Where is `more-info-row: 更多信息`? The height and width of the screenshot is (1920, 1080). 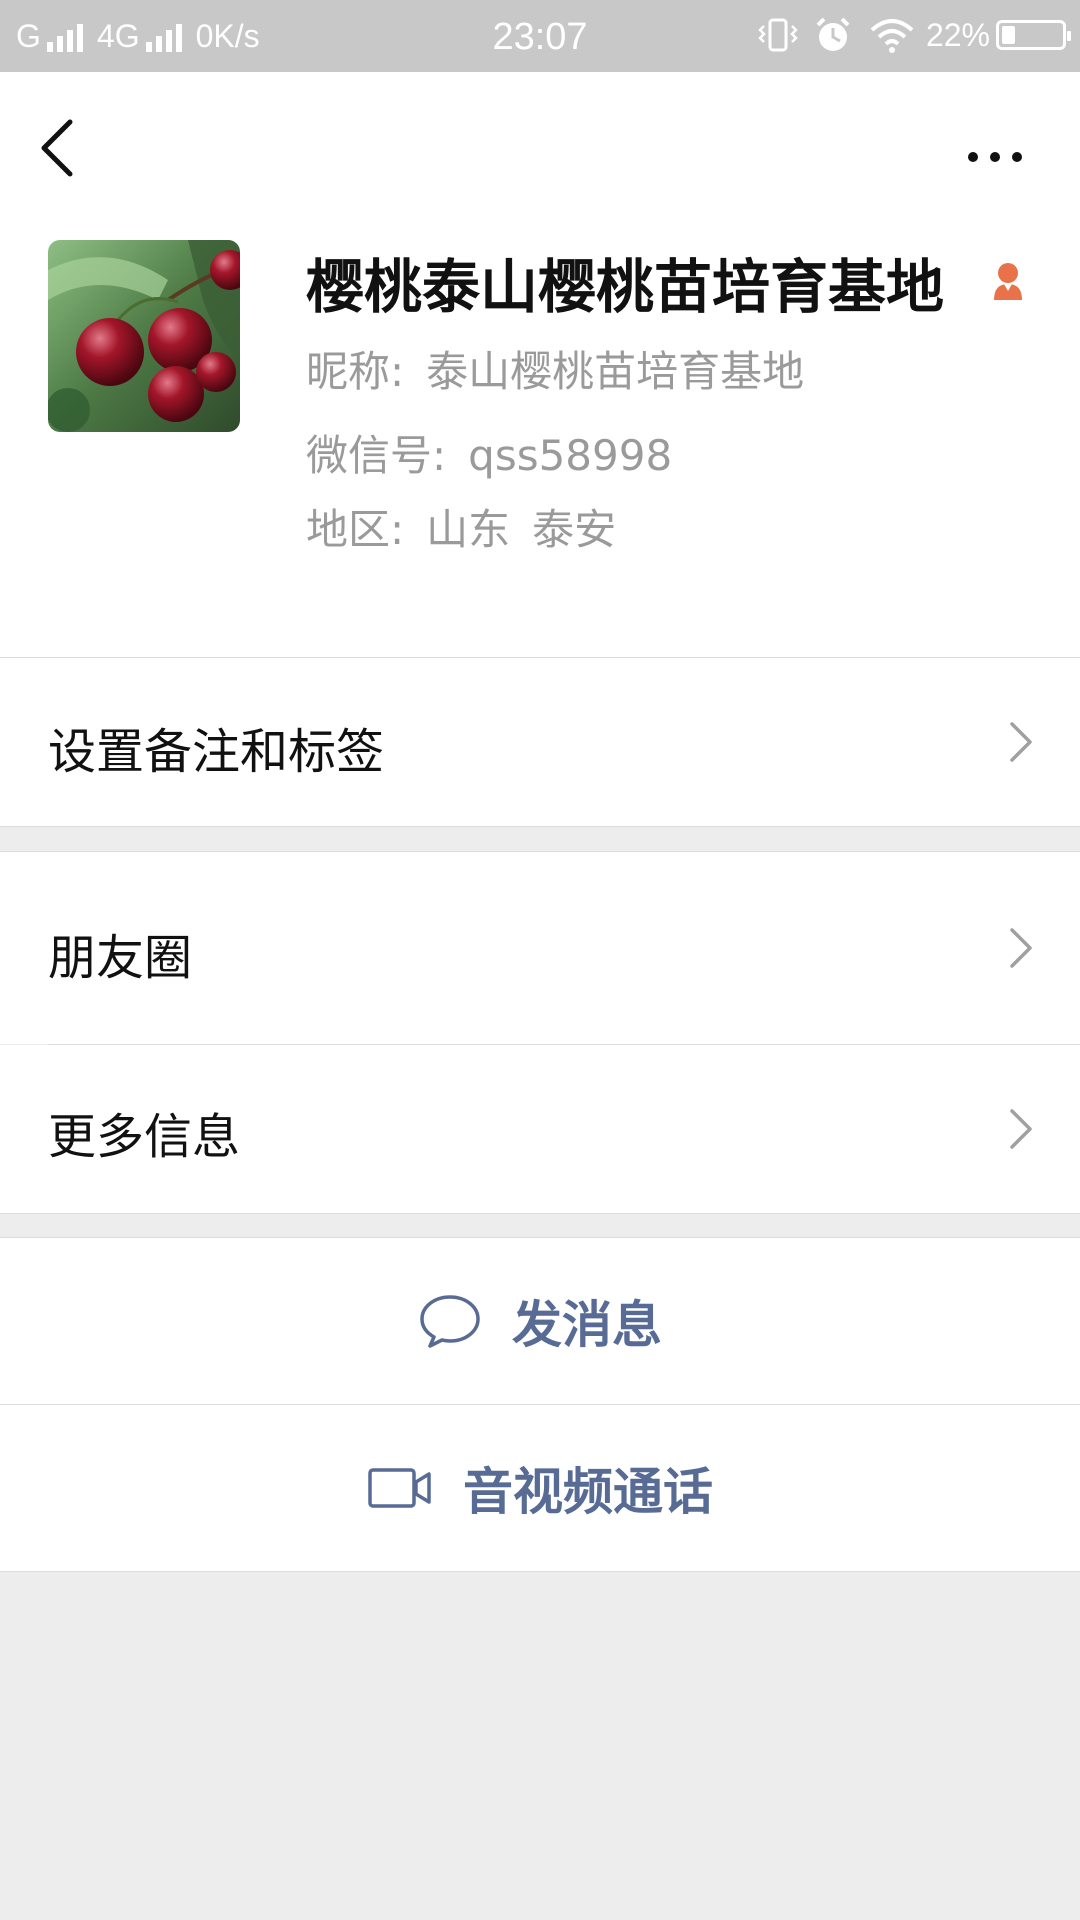
more-info-row: 更多信息 is located at coordinates (540, 1129).